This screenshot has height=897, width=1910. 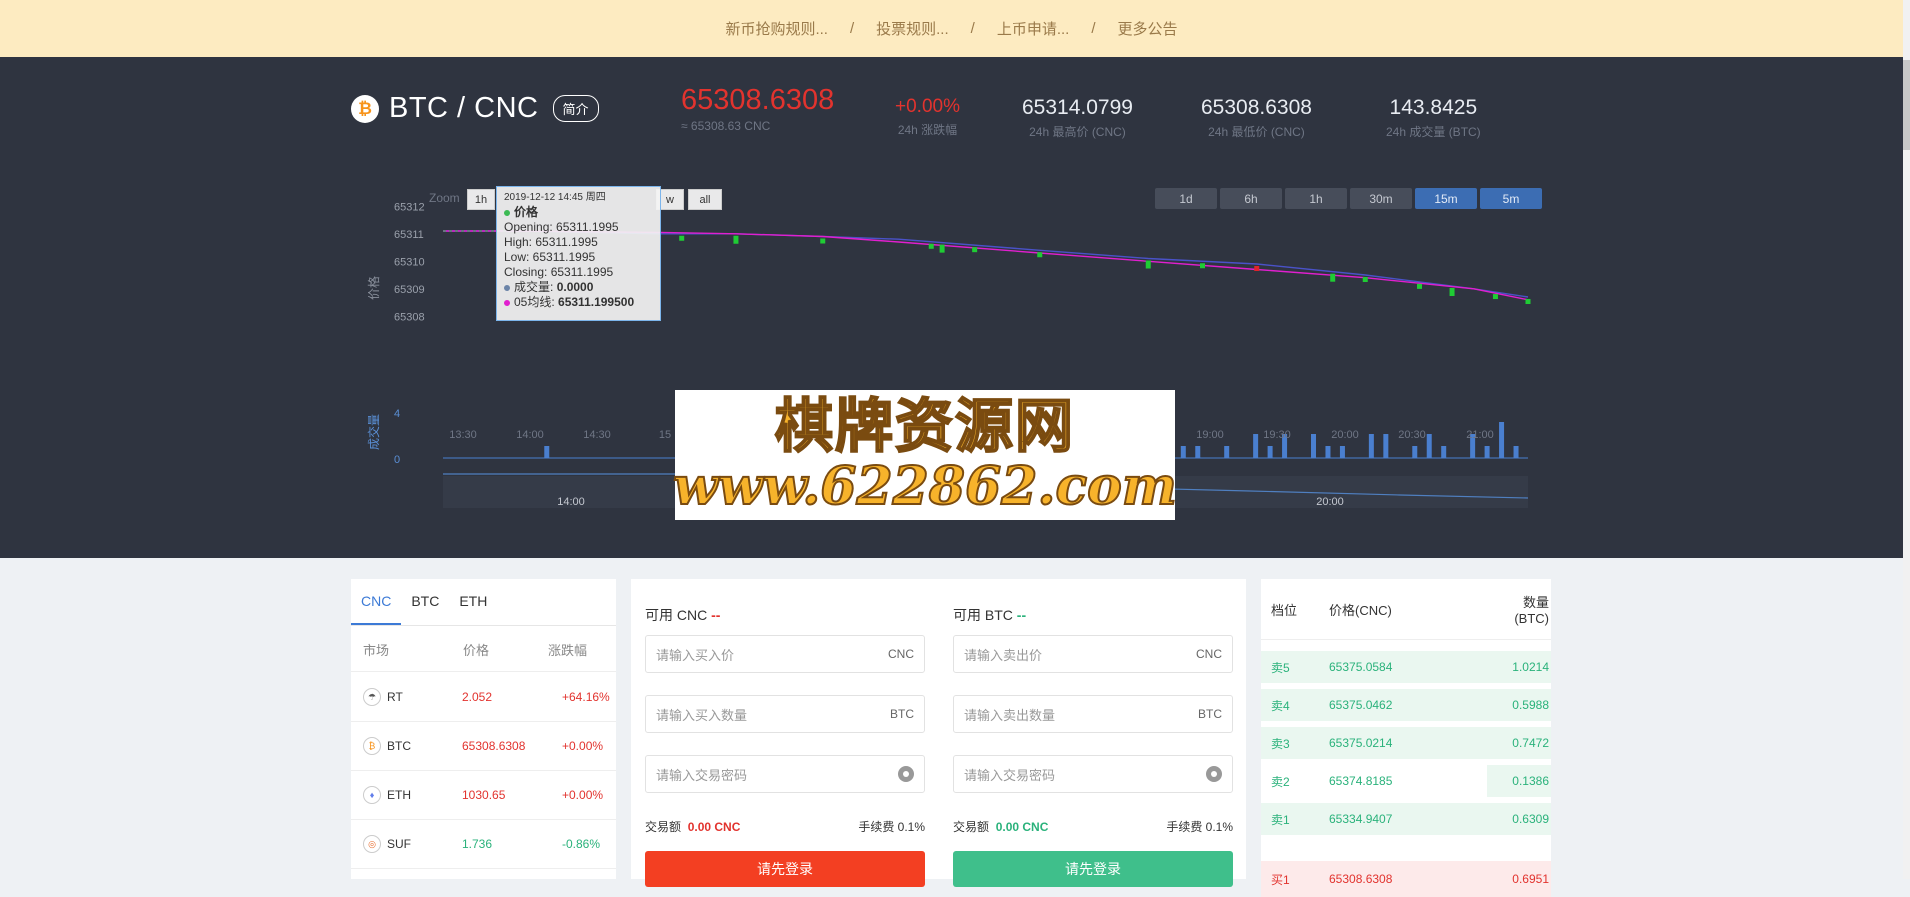 What do you see at coordinates (507, 287) in the screenshot?
I see `volume-series-dot` at bounding box center [507, 287].